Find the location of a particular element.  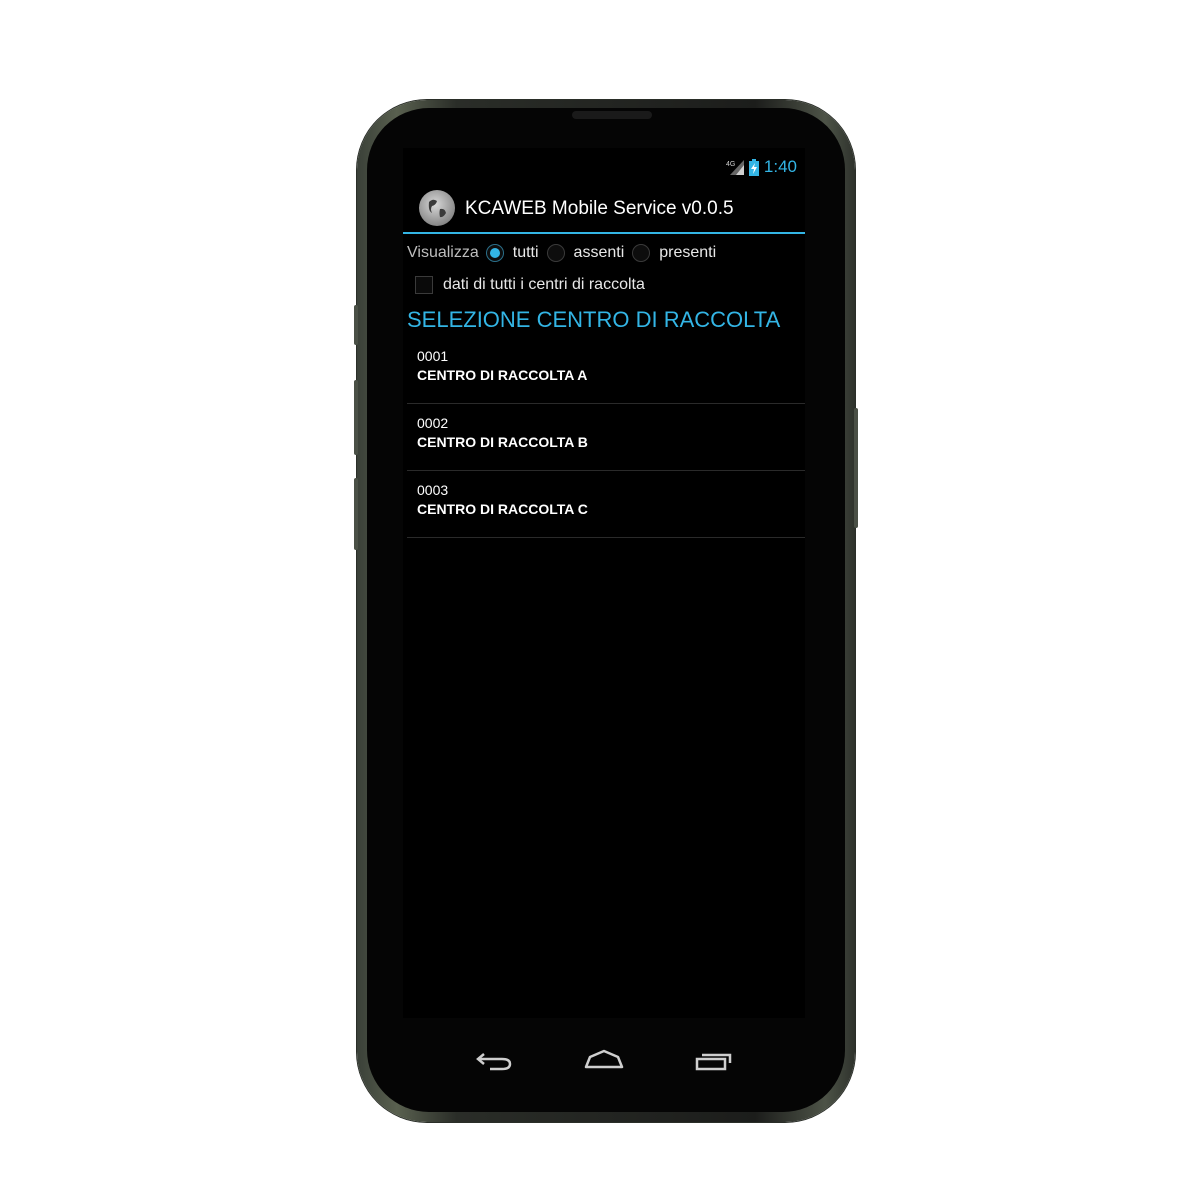

center-code: 0001 is located at coordinates (433, 356).